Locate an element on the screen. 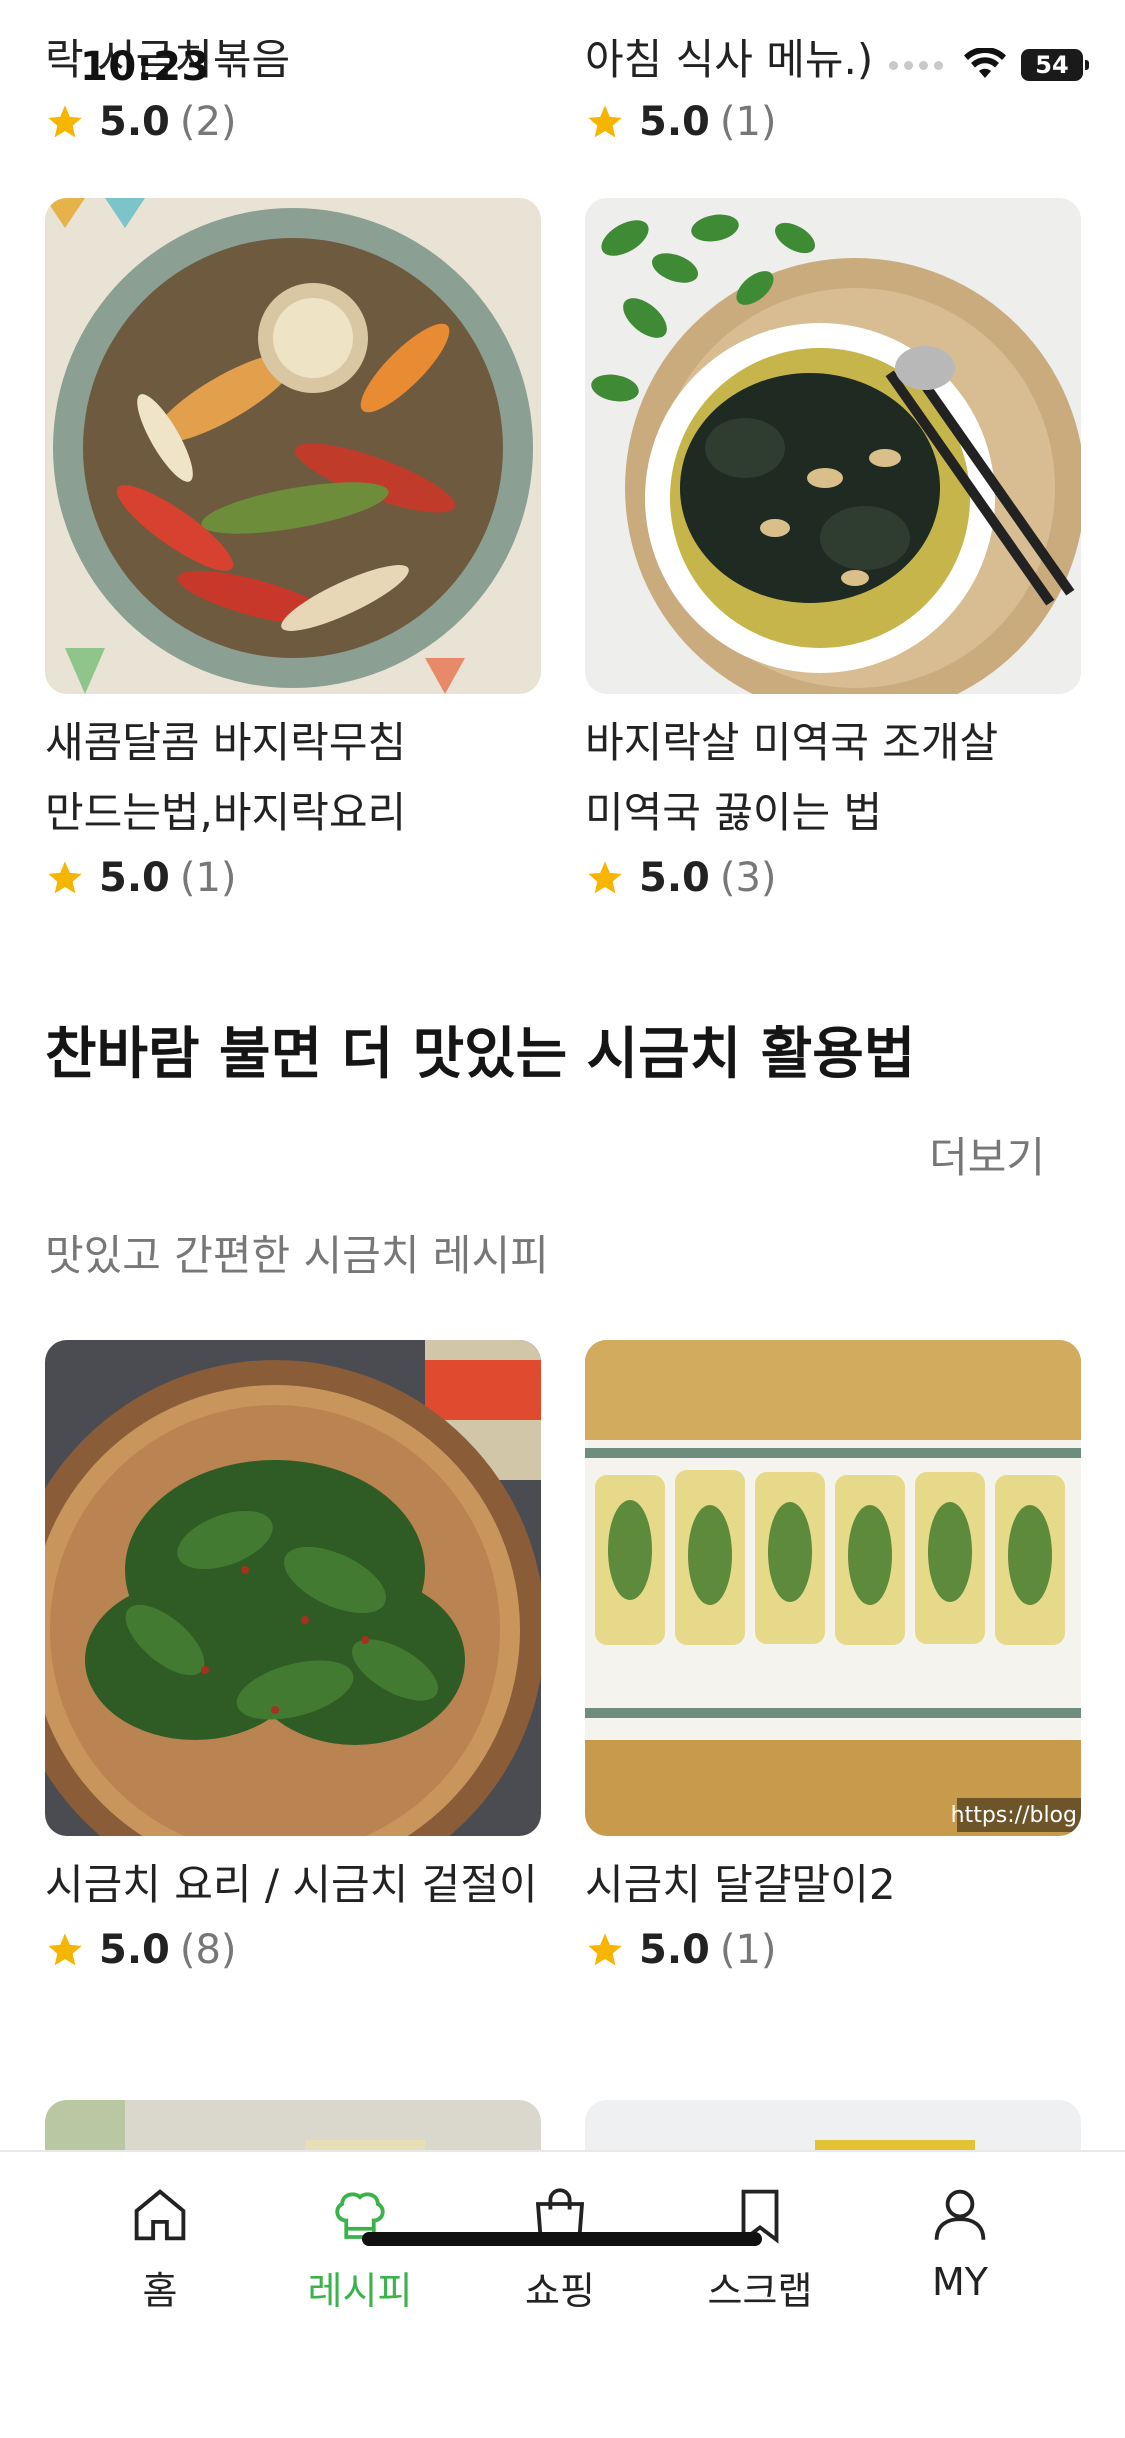 The height and width of the screenshot is (2438, 1125). recipe-rating: 5.0 (3) is located at coordinates (833, 878).